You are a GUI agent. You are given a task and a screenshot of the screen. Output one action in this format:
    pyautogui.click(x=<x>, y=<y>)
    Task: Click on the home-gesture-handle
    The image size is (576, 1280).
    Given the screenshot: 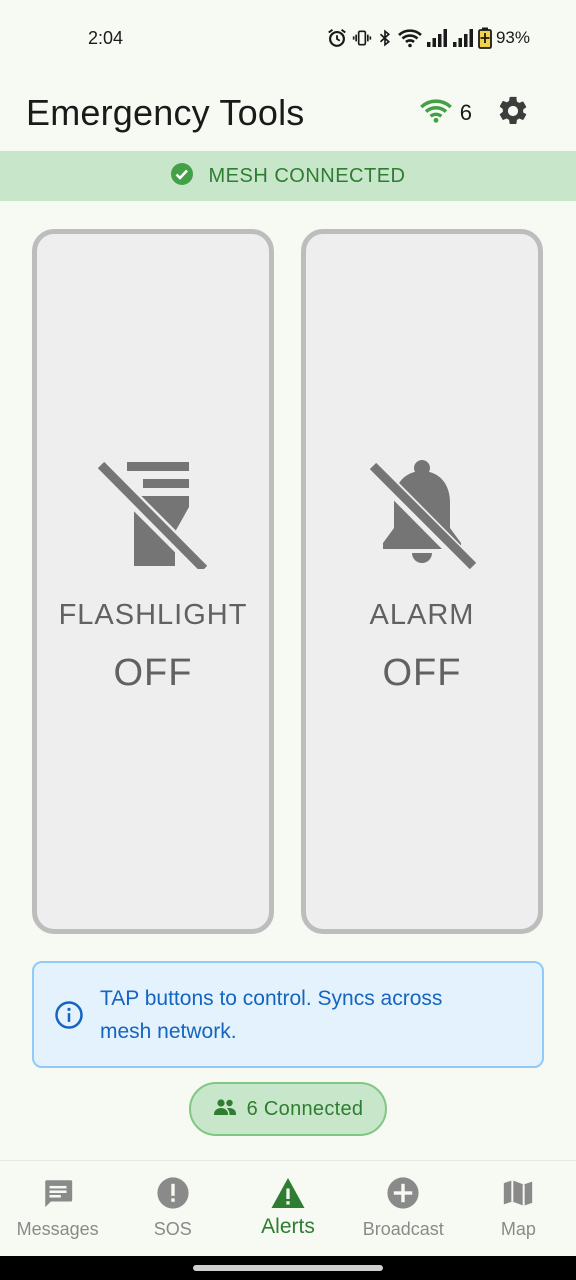 What is the action you would take?
    pyautogui.click(x=288, y=1268)
    